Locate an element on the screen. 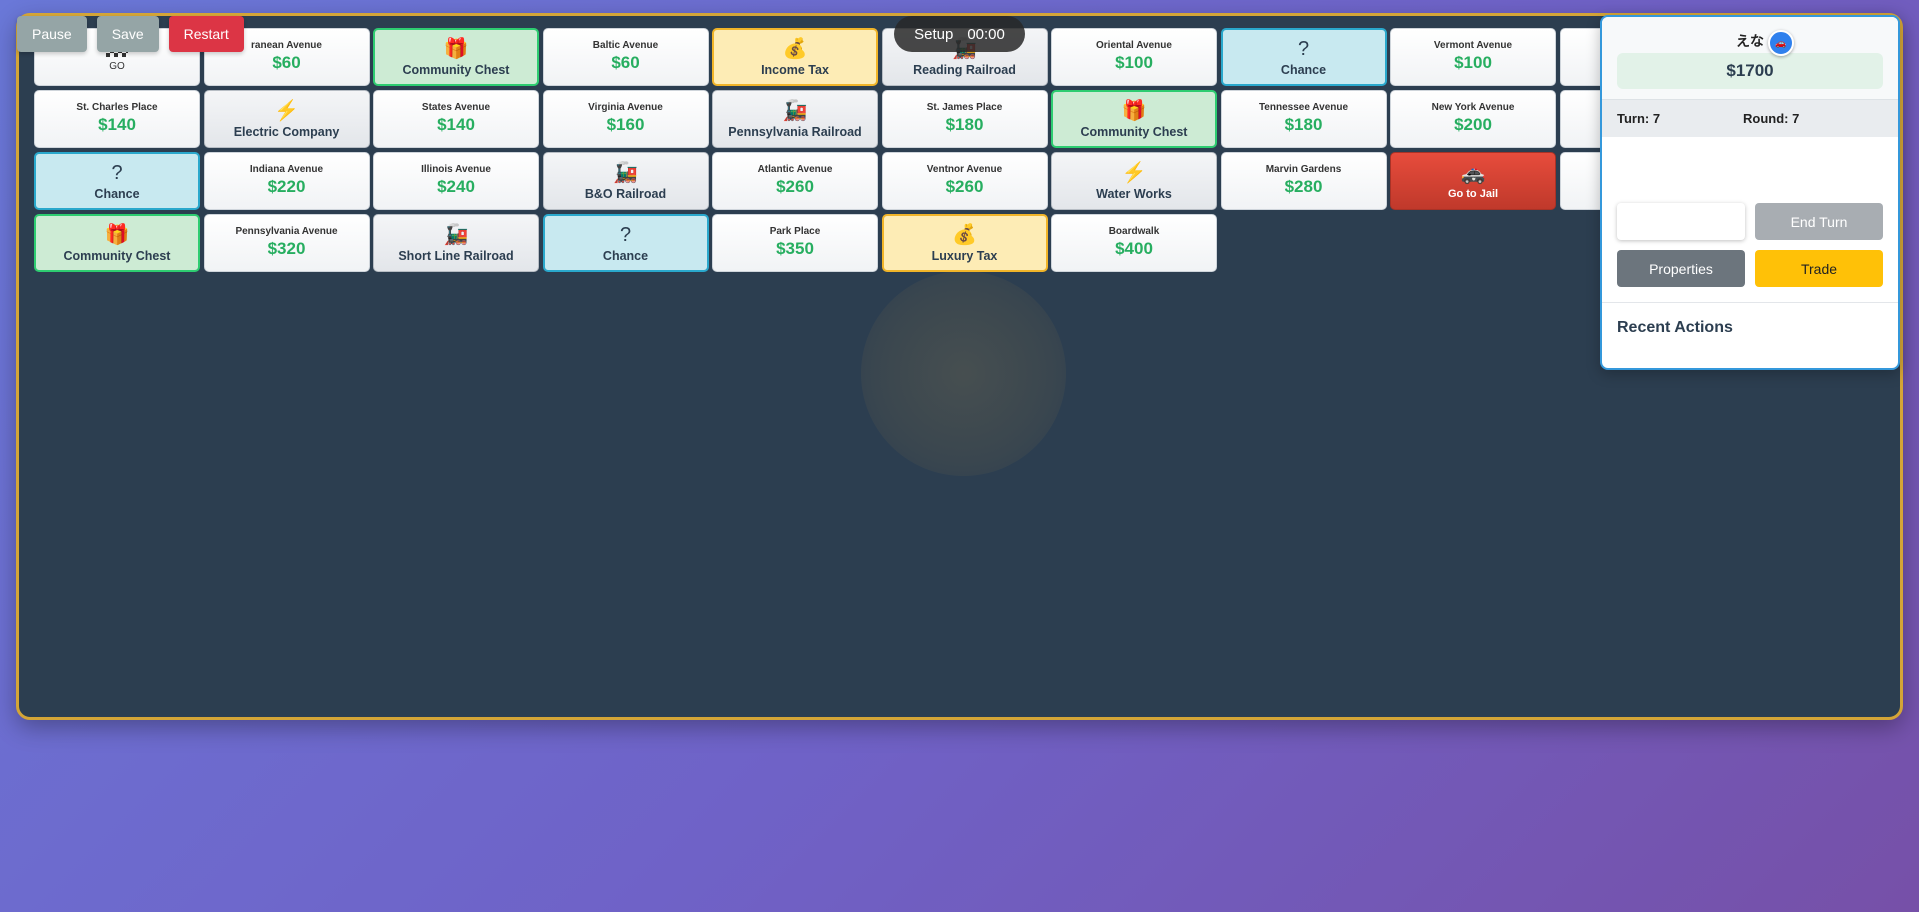  round-counter: Round: 7 is located at coordinates (1771, 118).